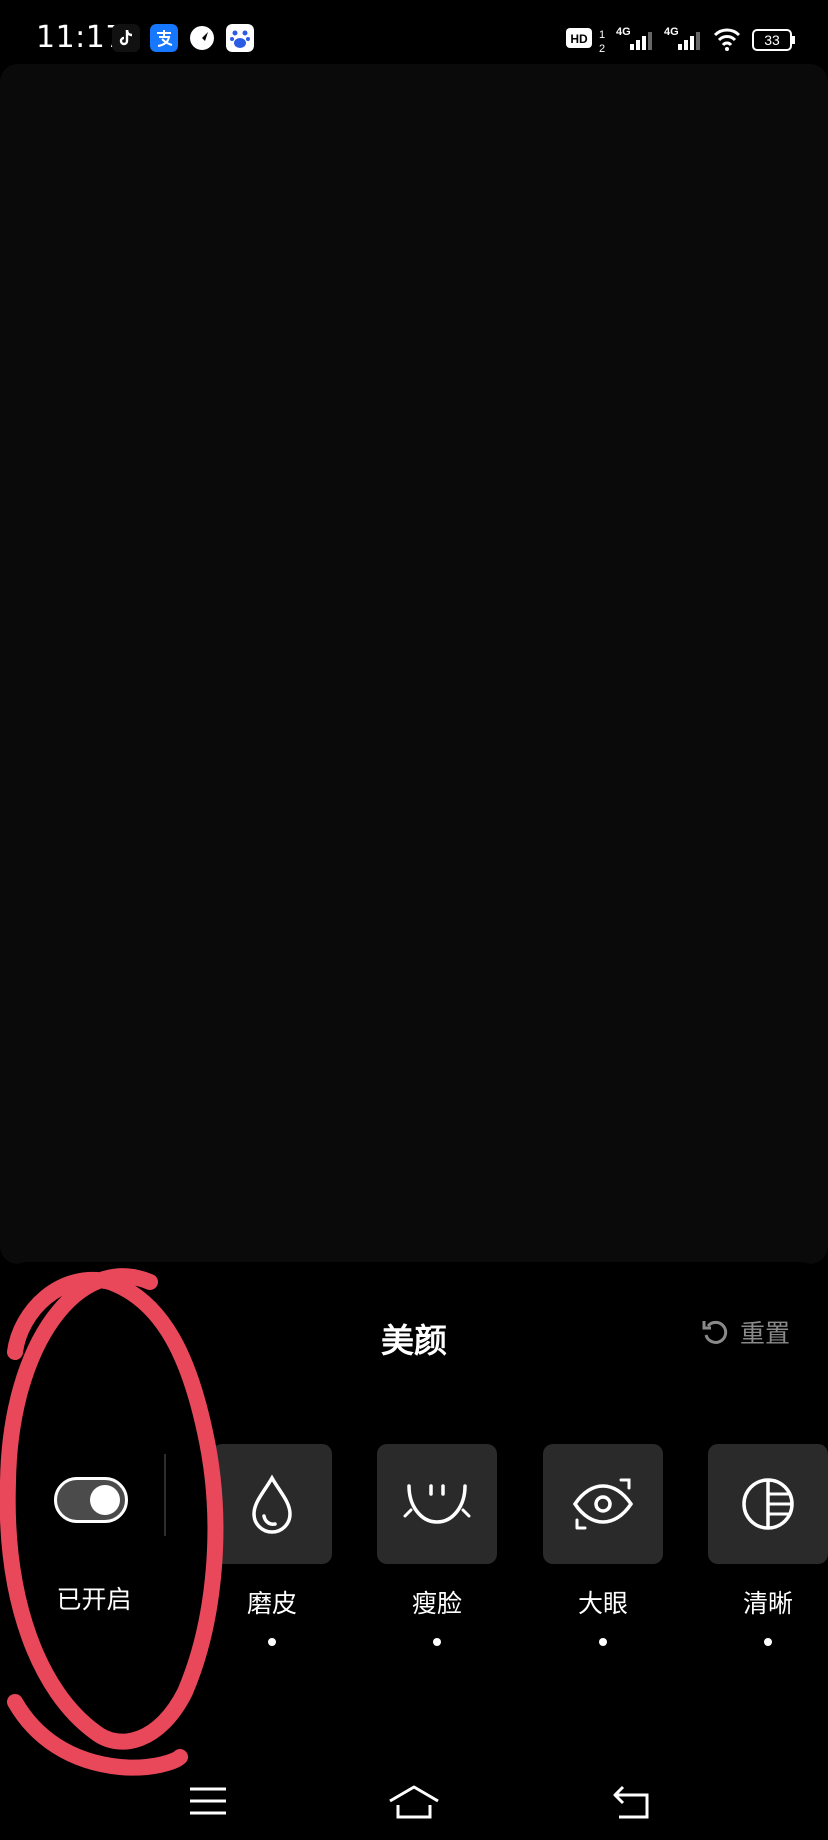 The height and width of the screenshot is (1840, 828). I want to click on back-button, so click(631, 1801).